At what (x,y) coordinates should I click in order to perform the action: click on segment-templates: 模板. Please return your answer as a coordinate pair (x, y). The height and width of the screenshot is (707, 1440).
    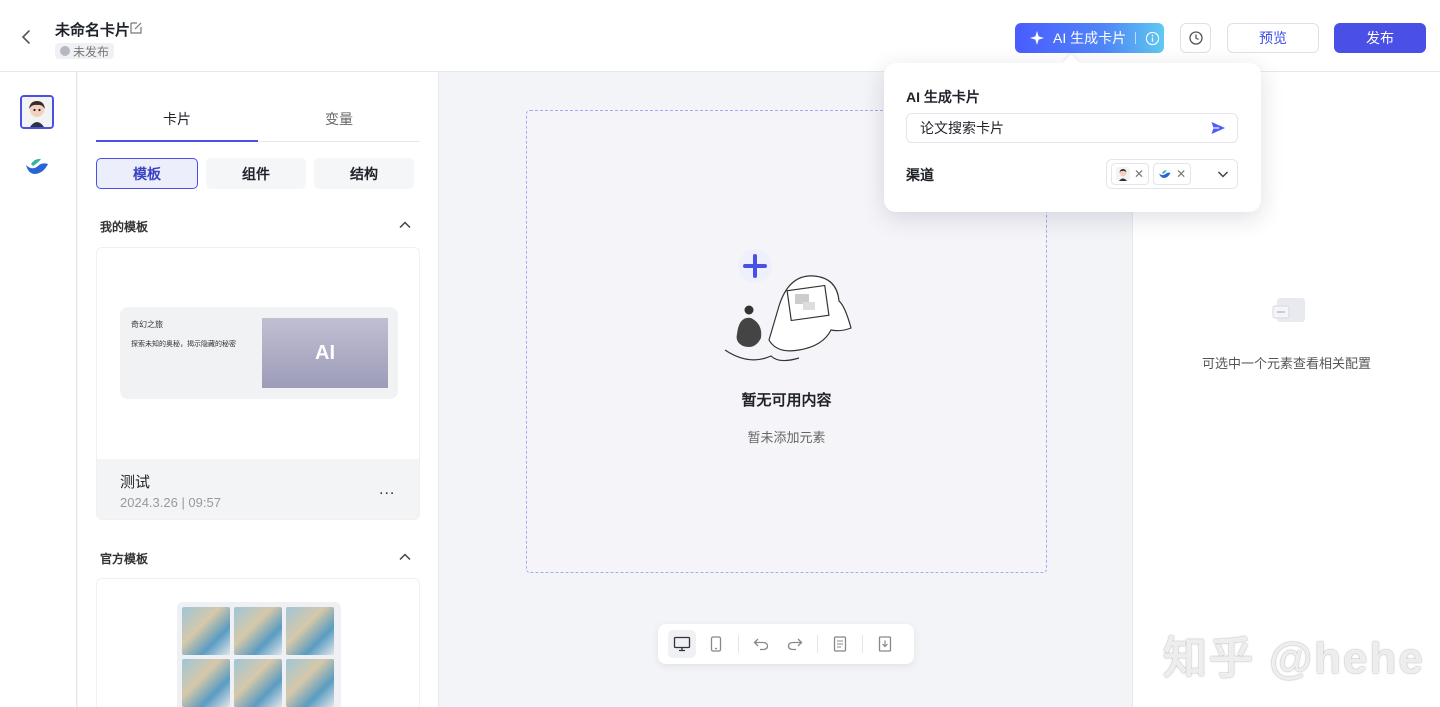
    Looking at the image, I should click on (147, 173).